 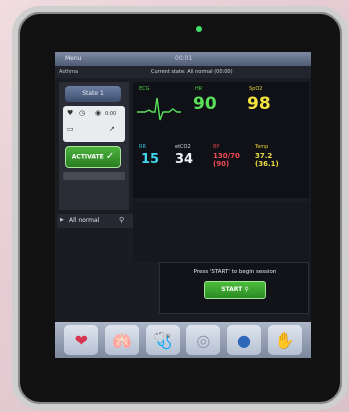 What do you see at coordinates (122, 220) in the screenshot?
I see `edit-icon: ⚲` at bounding box center [122, 220].